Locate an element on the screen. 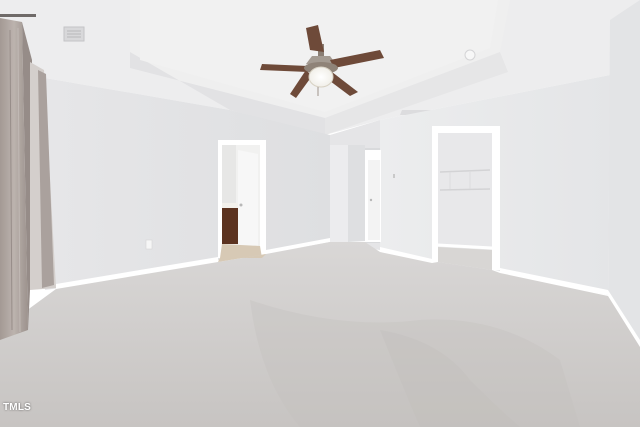 The image size is (640, 427). bathroom-door is located at coordinates (248, 201).